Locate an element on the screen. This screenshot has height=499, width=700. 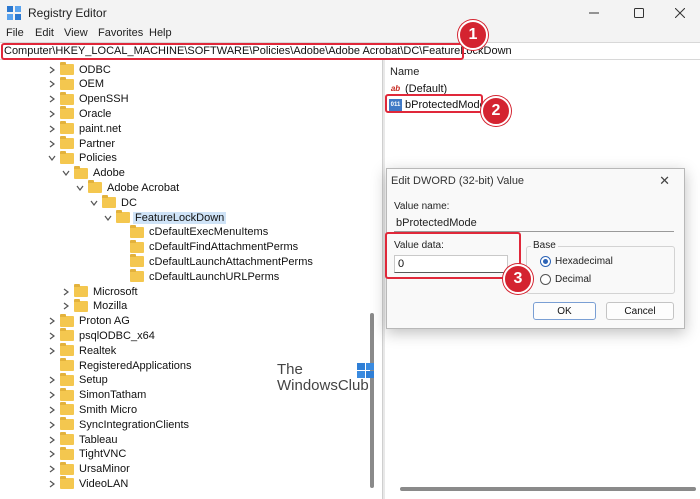
tree-item-label: OEM is located at coordinates (92, 84).